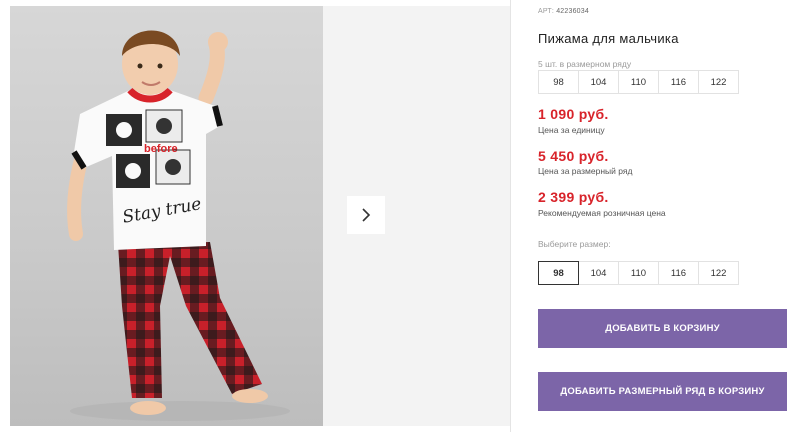  I want to click on size-row-grid: 98 104 110 116 122, so click(638, 82).